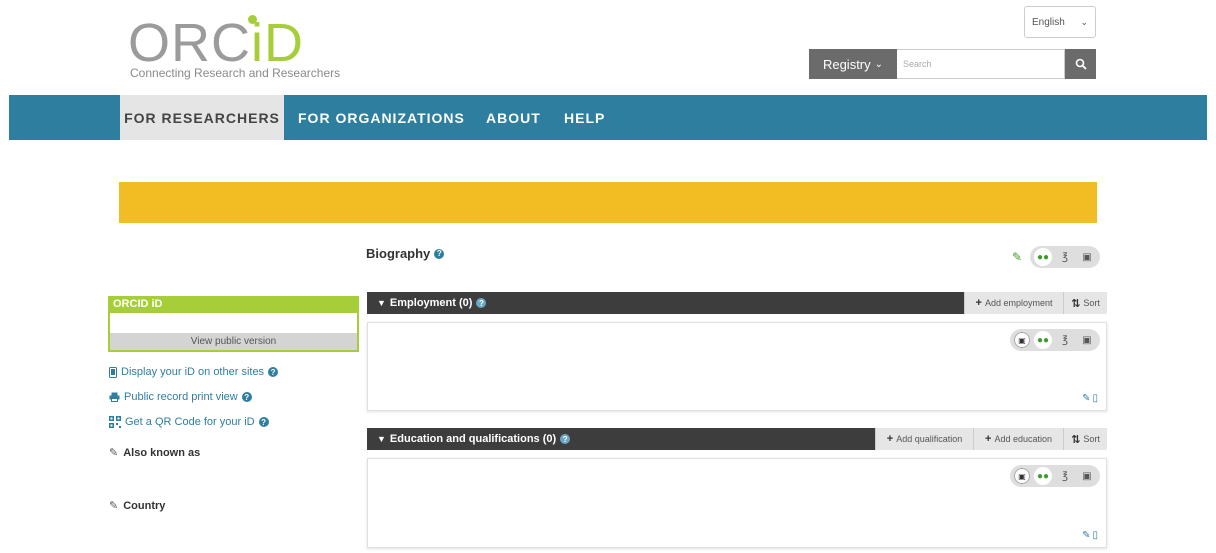  What do you see at coordinates (381, 117) in the screenshot?
I see `nav-for-organizations: FOR ORGANIZATIONS` at bounding box center [381, 117].